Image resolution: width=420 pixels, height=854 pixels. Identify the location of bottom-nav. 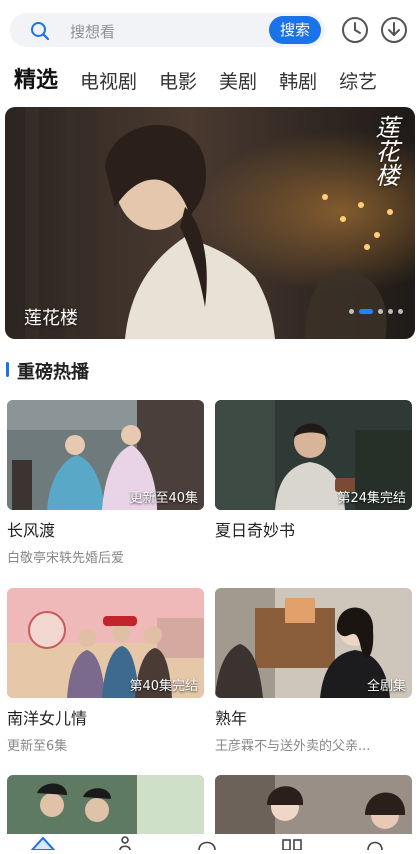
(210, 842).